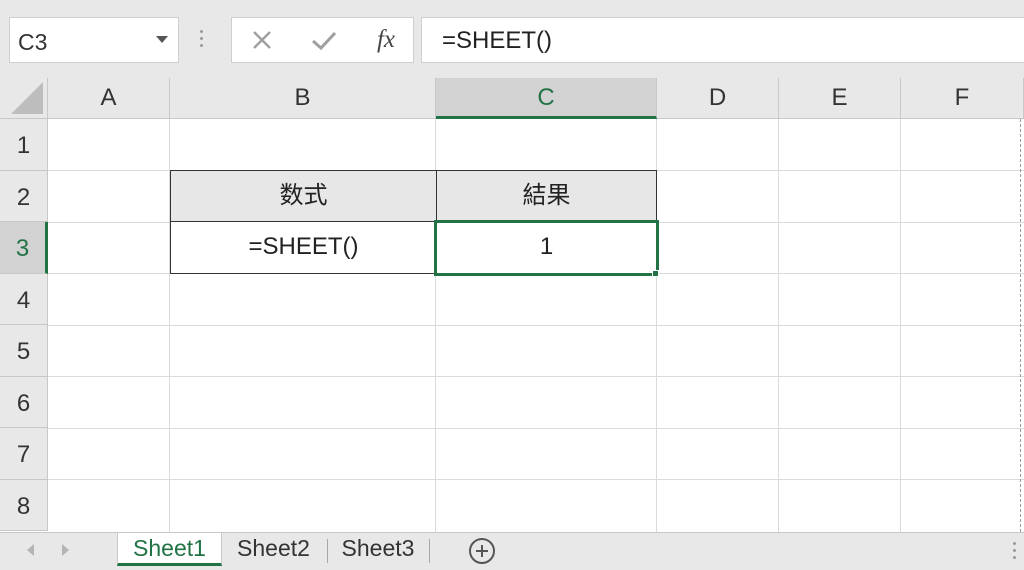  I want to click on name-box: C3, so click(94, 40).